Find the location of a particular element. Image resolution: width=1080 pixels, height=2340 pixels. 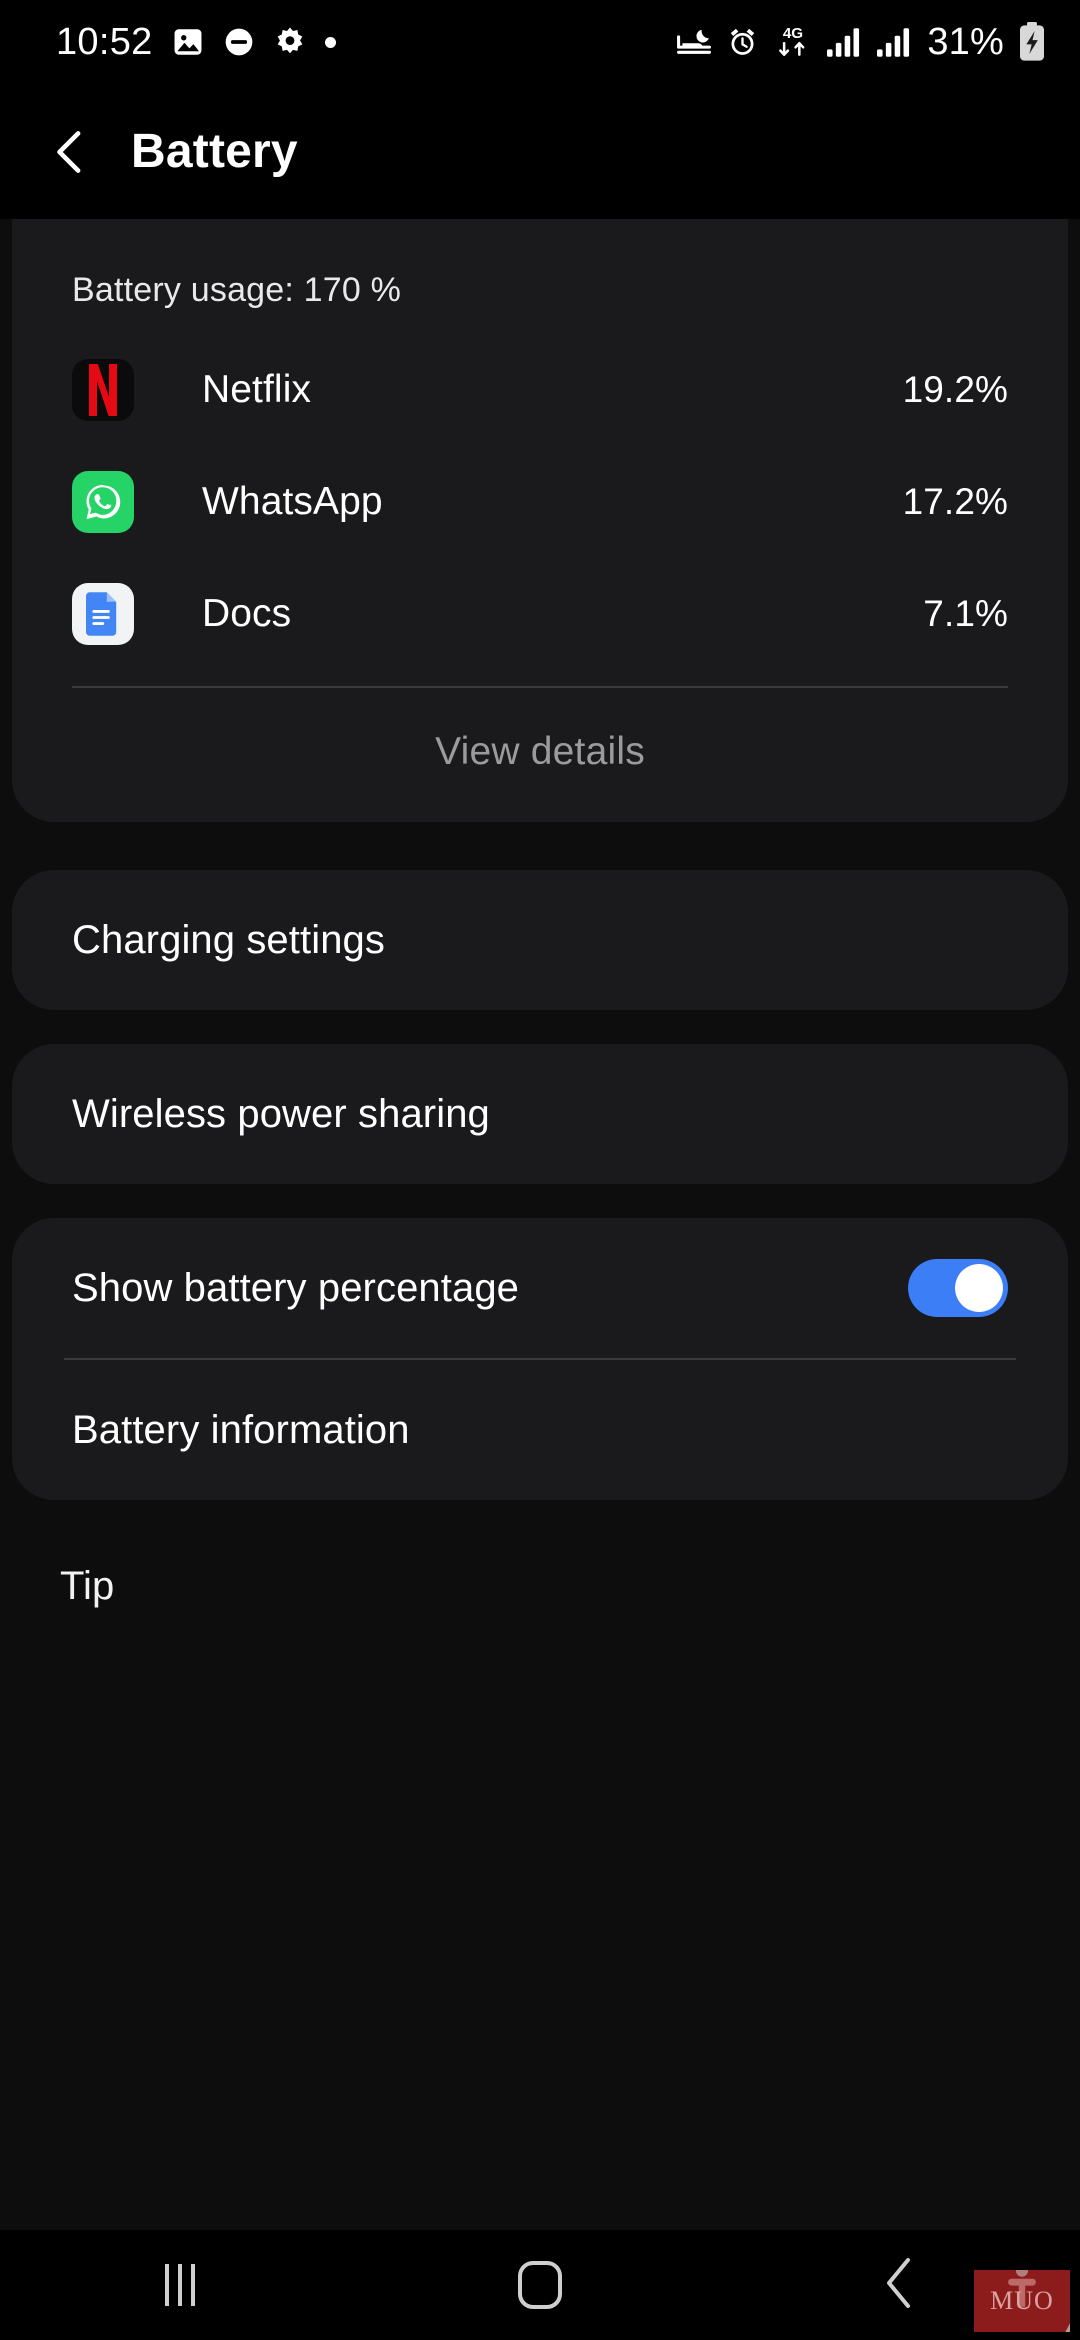

battery-charging-icon is located at coordinates (1032, 42).